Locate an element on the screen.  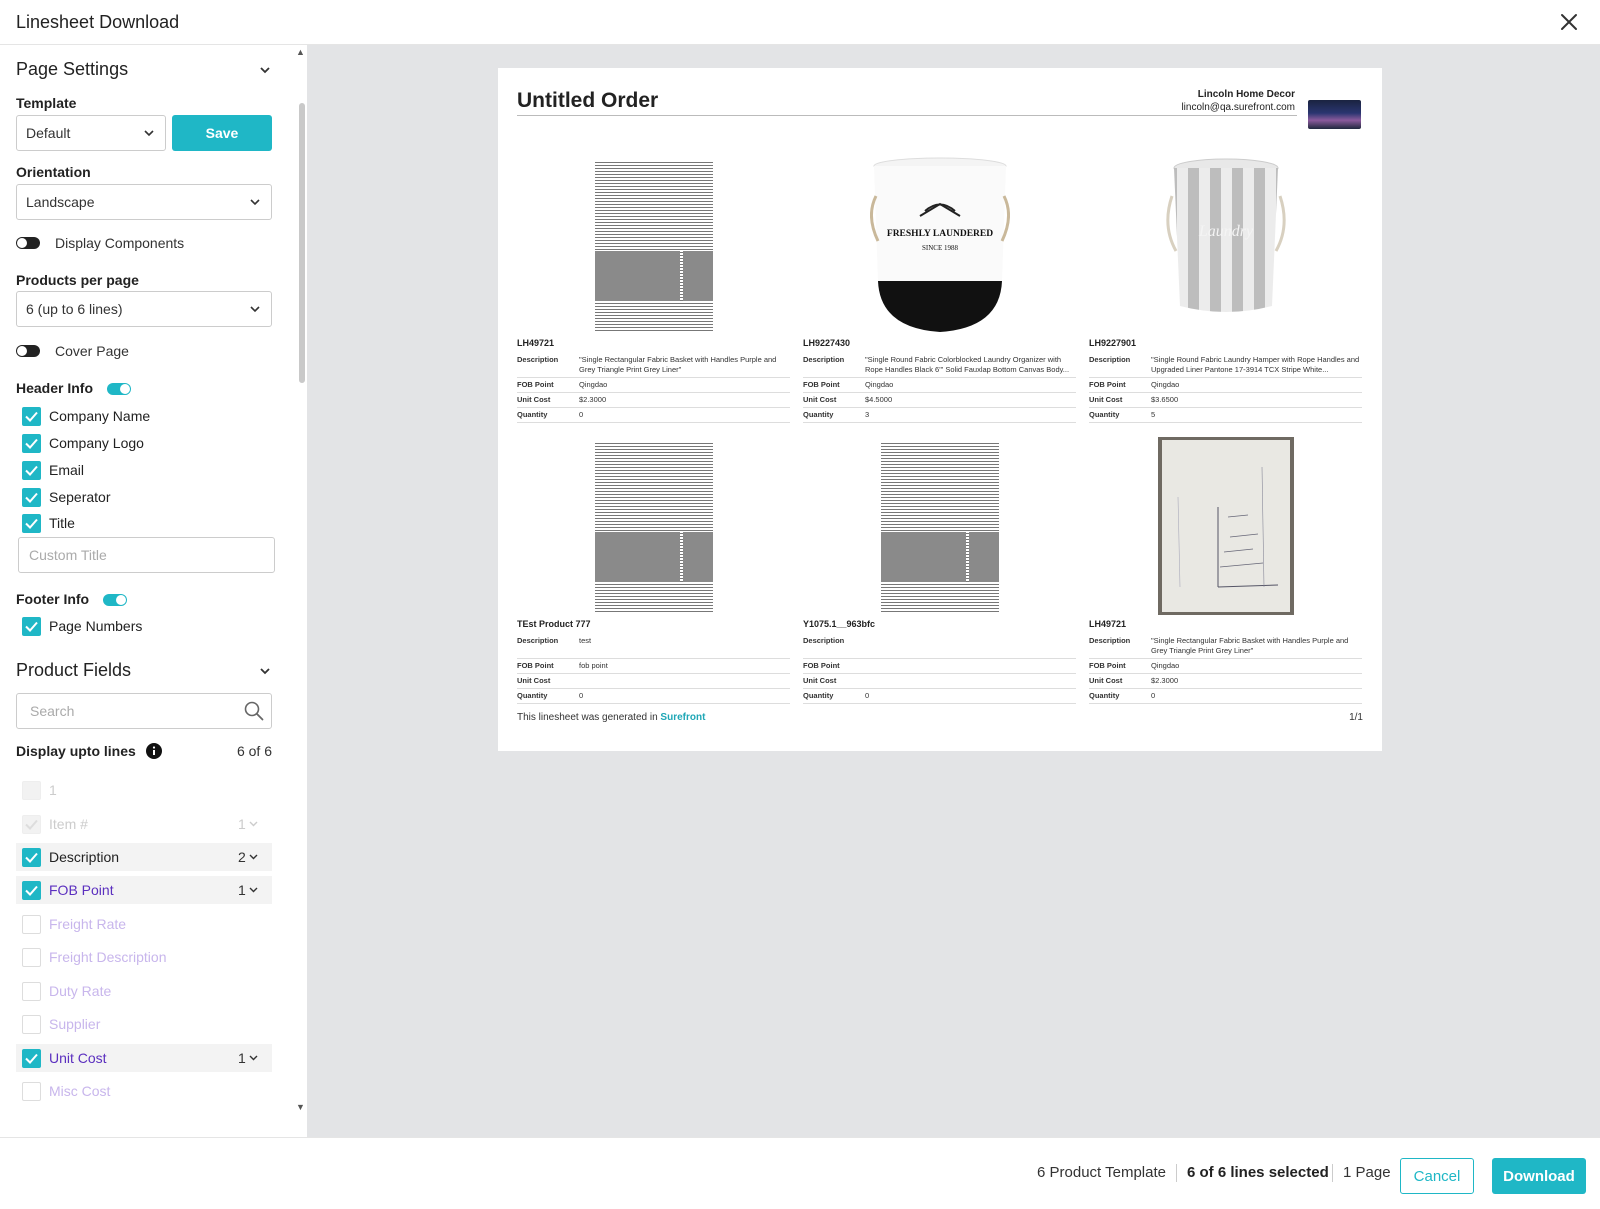
field-row: 1 is located at coordinates (144, 790).